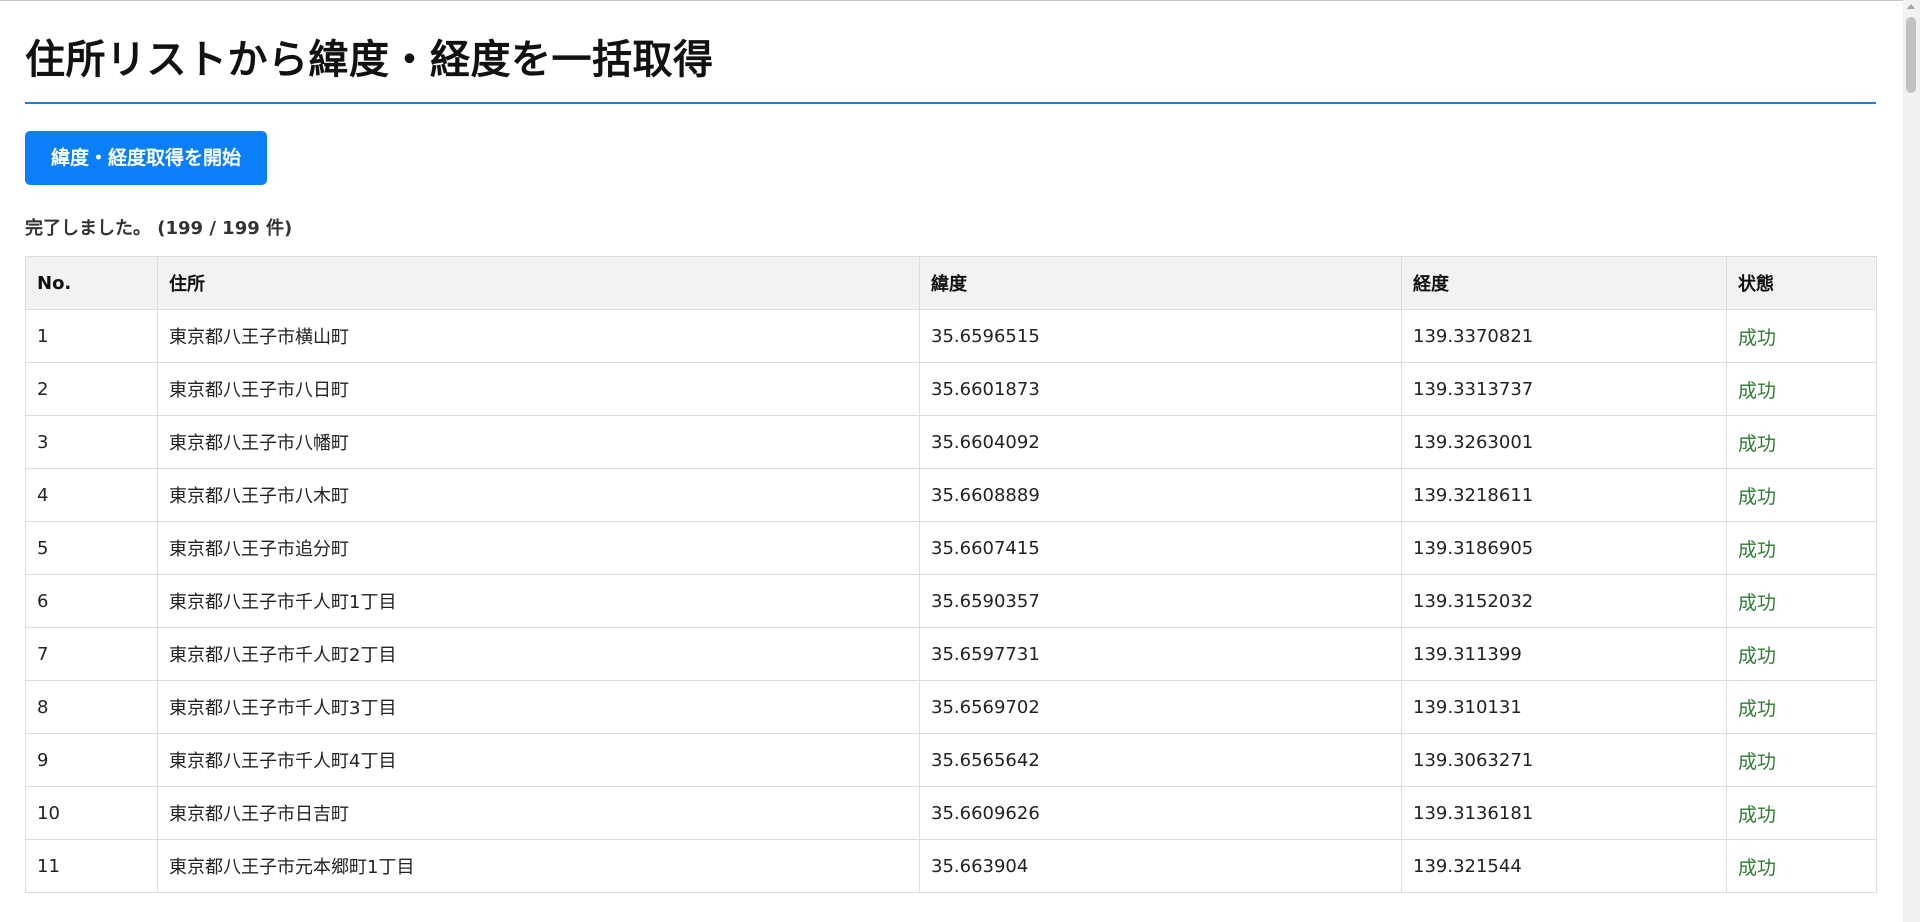 This screenshot has height=922, width=1920. I want to click on cell-longitude: 139.311399, so click(1564, 654).